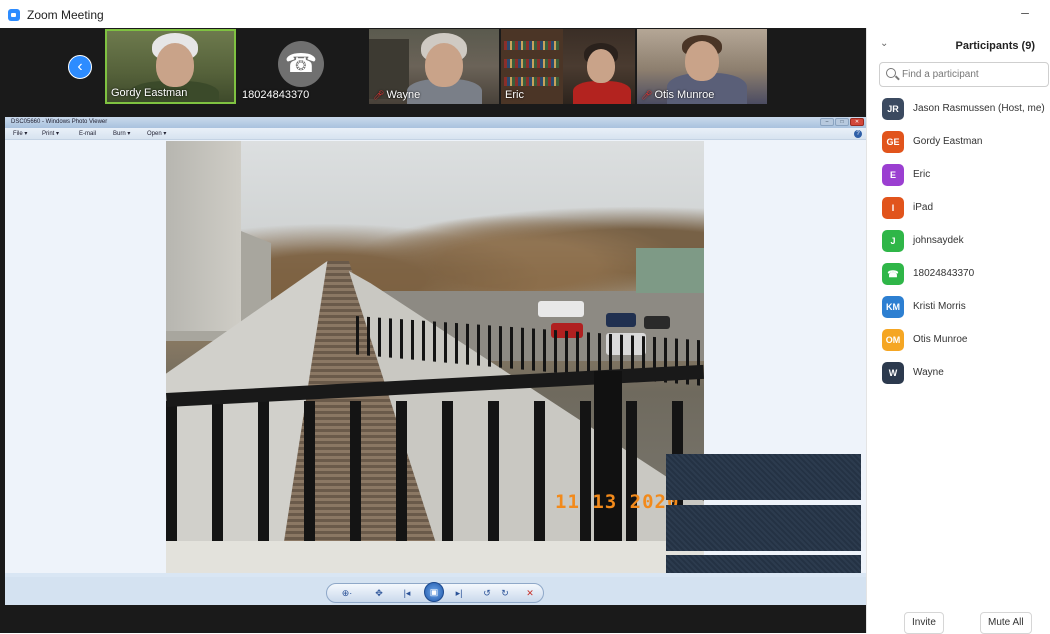  I want to click on participant-row: JR Jason Rasmussen (Host, me), so click(958, 109).